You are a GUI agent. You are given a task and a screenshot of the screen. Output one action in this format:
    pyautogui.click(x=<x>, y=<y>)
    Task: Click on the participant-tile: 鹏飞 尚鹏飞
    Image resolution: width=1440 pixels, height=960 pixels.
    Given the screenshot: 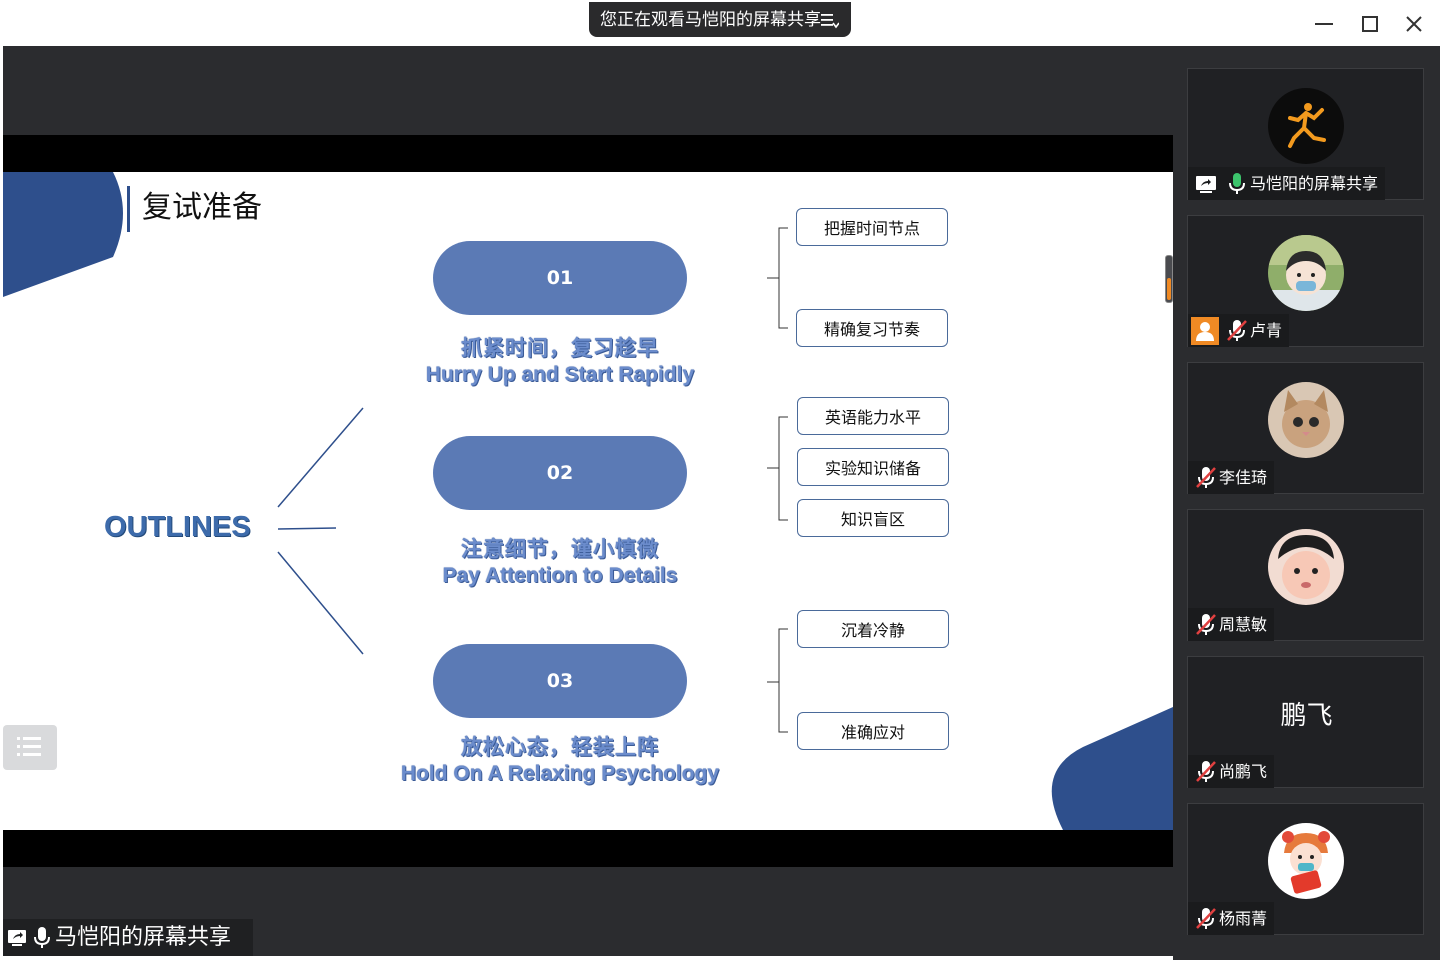 What is the action you would take?
    pyautogui.click(x=1305, y=722)
    